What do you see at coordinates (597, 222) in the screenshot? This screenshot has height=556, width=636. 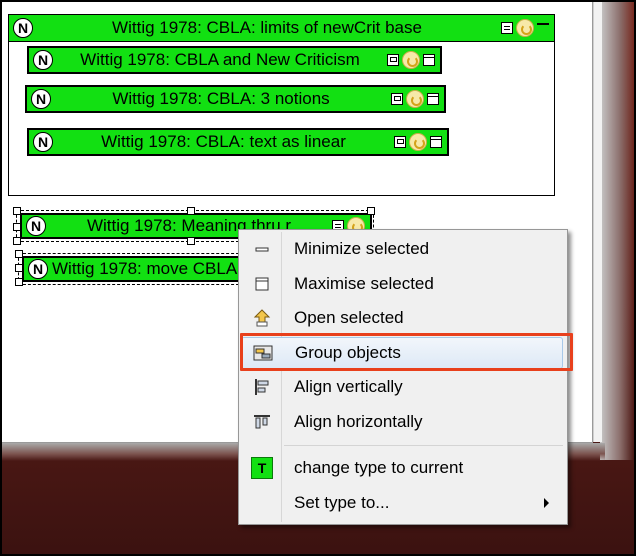 I see `vertical-scrollbar` at bounding box center [597, 222].